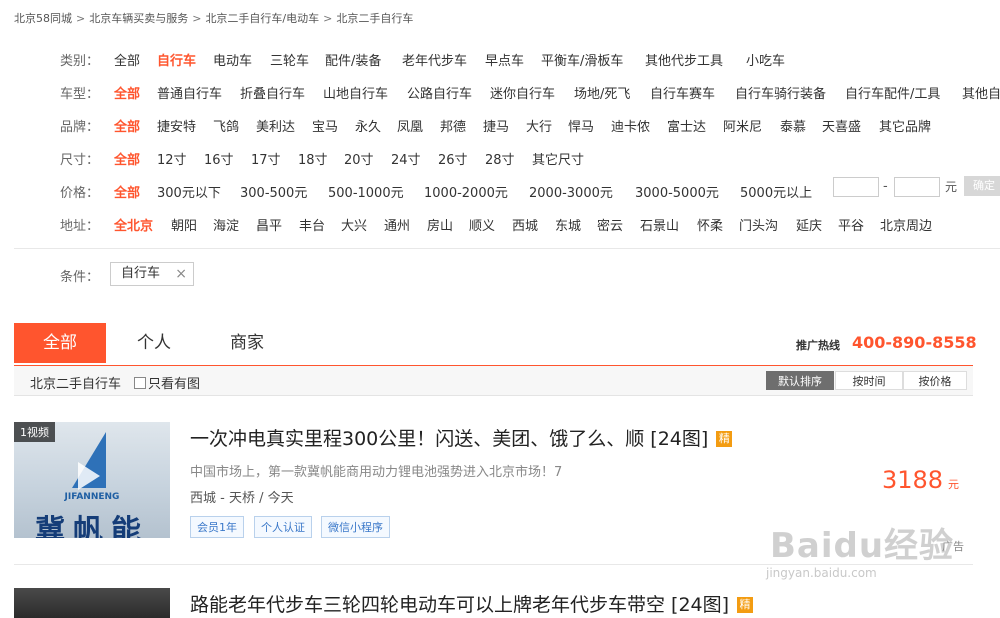 The width and height of the screenshot is (1000, 618). What do you see at coordinates (127, 125) in the screenshot?
I see `brand-option-all: 全部` at bounding box center [127, 125].